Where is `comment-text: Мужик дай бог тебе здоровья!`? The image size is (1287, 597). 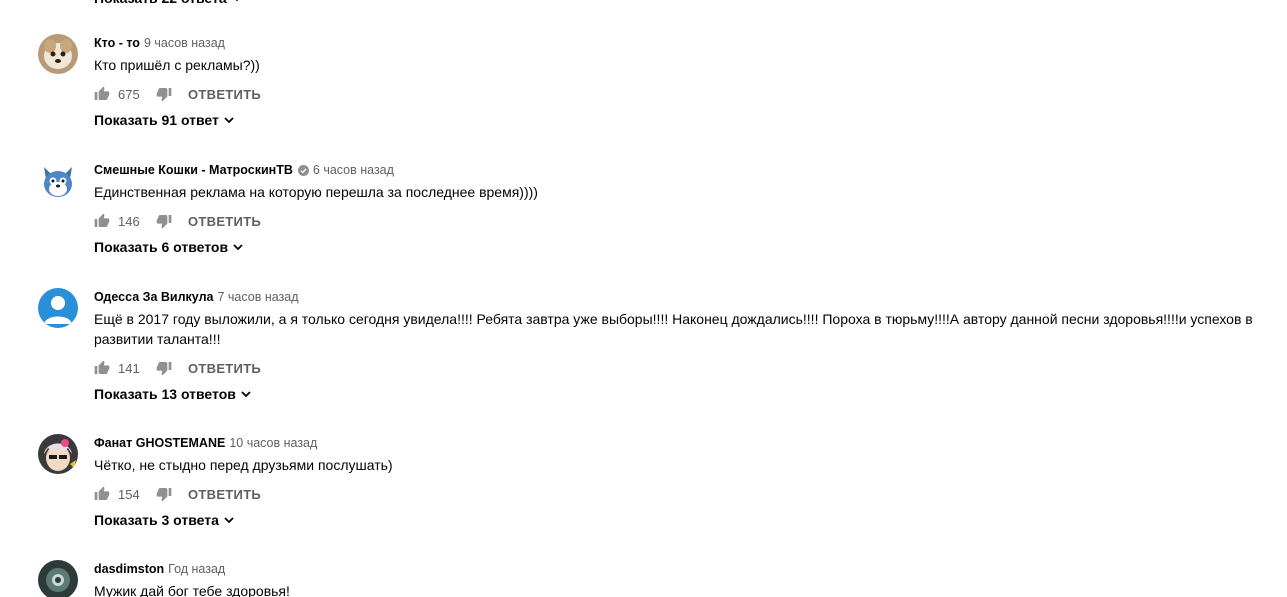 comment-text: Мужик дай бог тебе здоровья! is located at coordinates (192, 590).